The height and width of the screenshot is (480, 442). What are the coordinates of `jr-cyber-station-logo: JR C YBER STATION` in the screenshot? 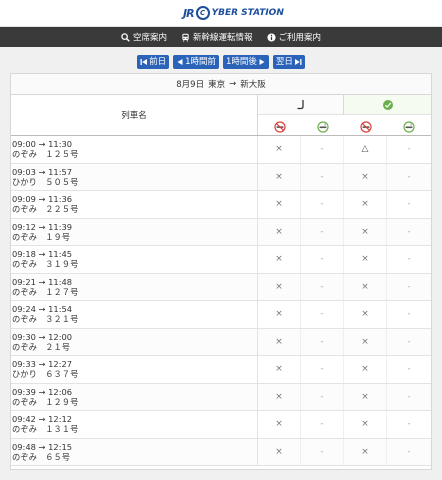 It's located at (233, 13).